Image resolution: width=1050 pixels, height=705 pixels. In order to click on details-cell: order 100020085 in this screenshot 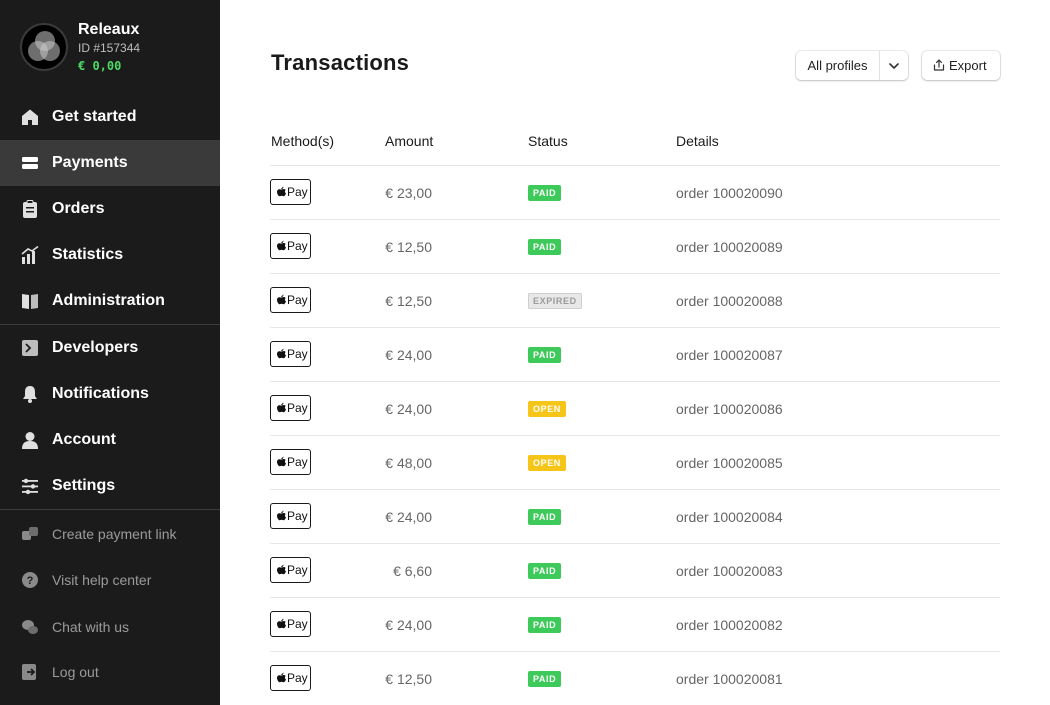, I will do `click(729, 463)`.